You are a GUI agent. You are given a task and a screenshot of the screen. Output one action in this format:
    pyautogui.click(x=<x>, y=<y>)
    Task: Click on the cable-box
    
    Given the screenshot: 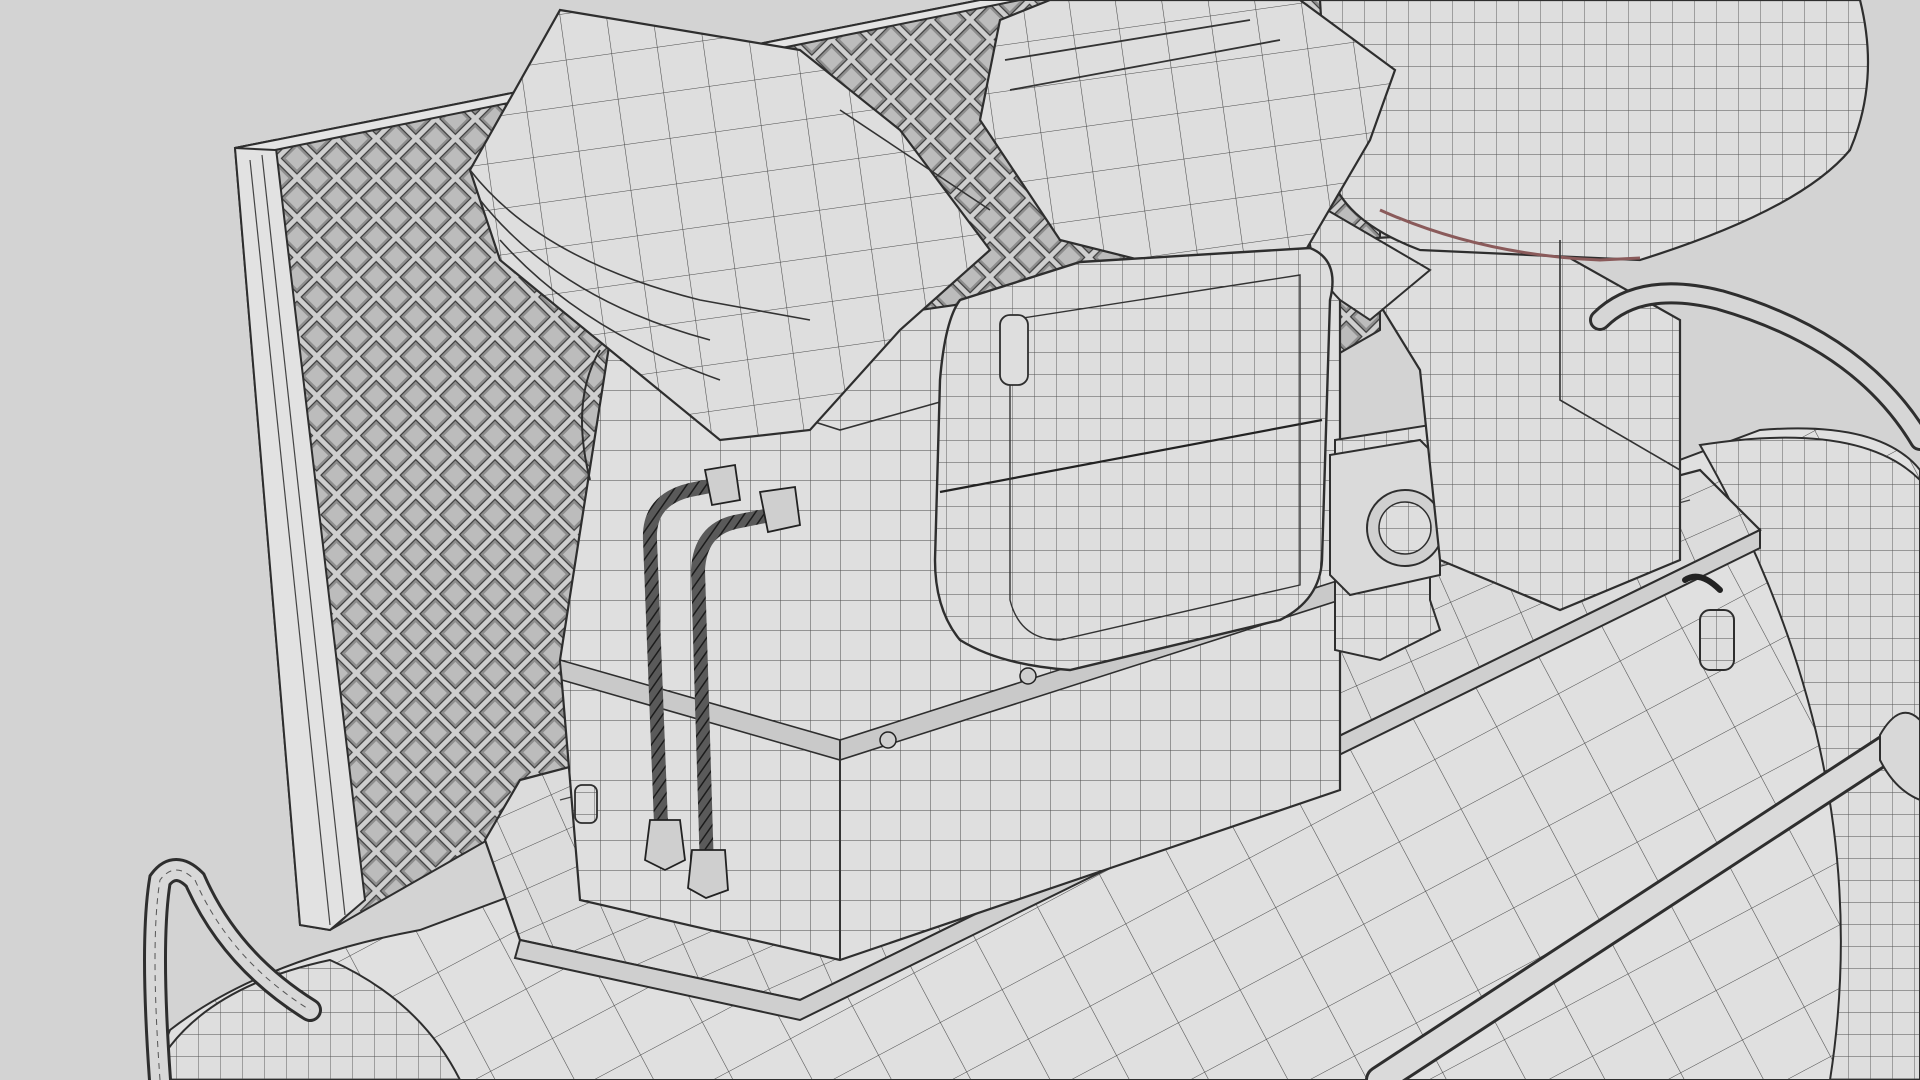 What is the action you would take?
    pyautogui.click(x=1386, y=517)
    